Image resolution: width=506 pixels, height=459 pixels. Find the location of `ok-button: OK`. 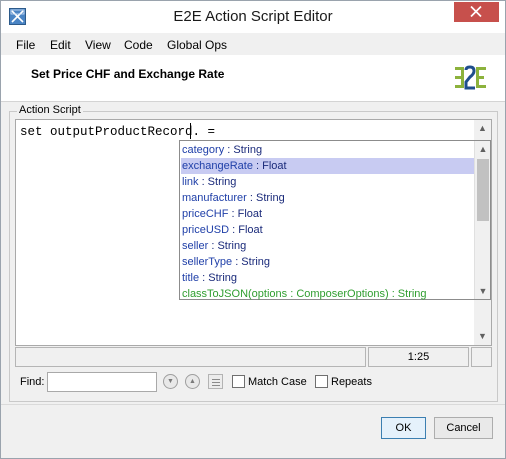

ok-button: OK is located at coordinates (403, 428).